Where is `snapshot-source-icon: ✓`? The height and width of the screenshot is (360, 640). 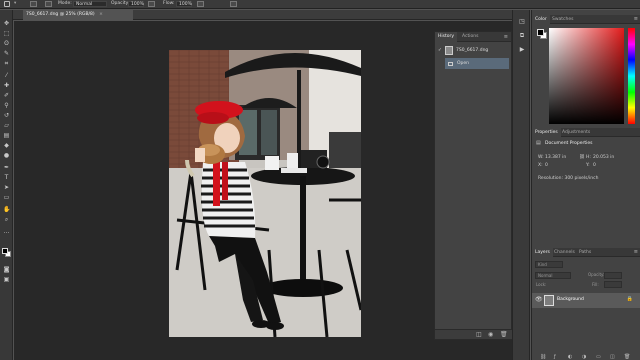 snapshot-source-icon: ✓ is located at coordinates (440, 50).